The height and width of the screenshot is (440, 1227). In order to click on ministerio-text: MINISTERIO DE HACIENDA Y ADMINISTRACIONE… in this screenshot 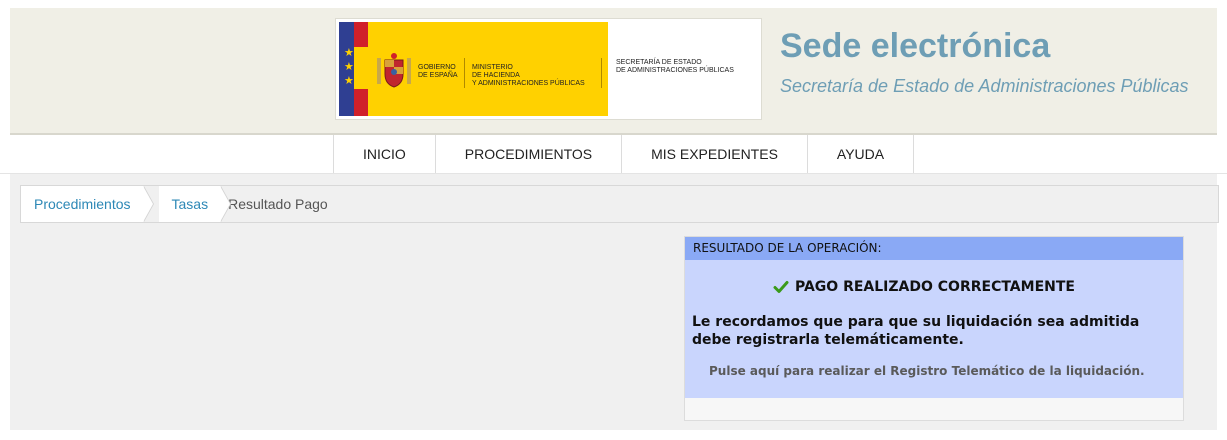, I will do `click(528, 75)`.